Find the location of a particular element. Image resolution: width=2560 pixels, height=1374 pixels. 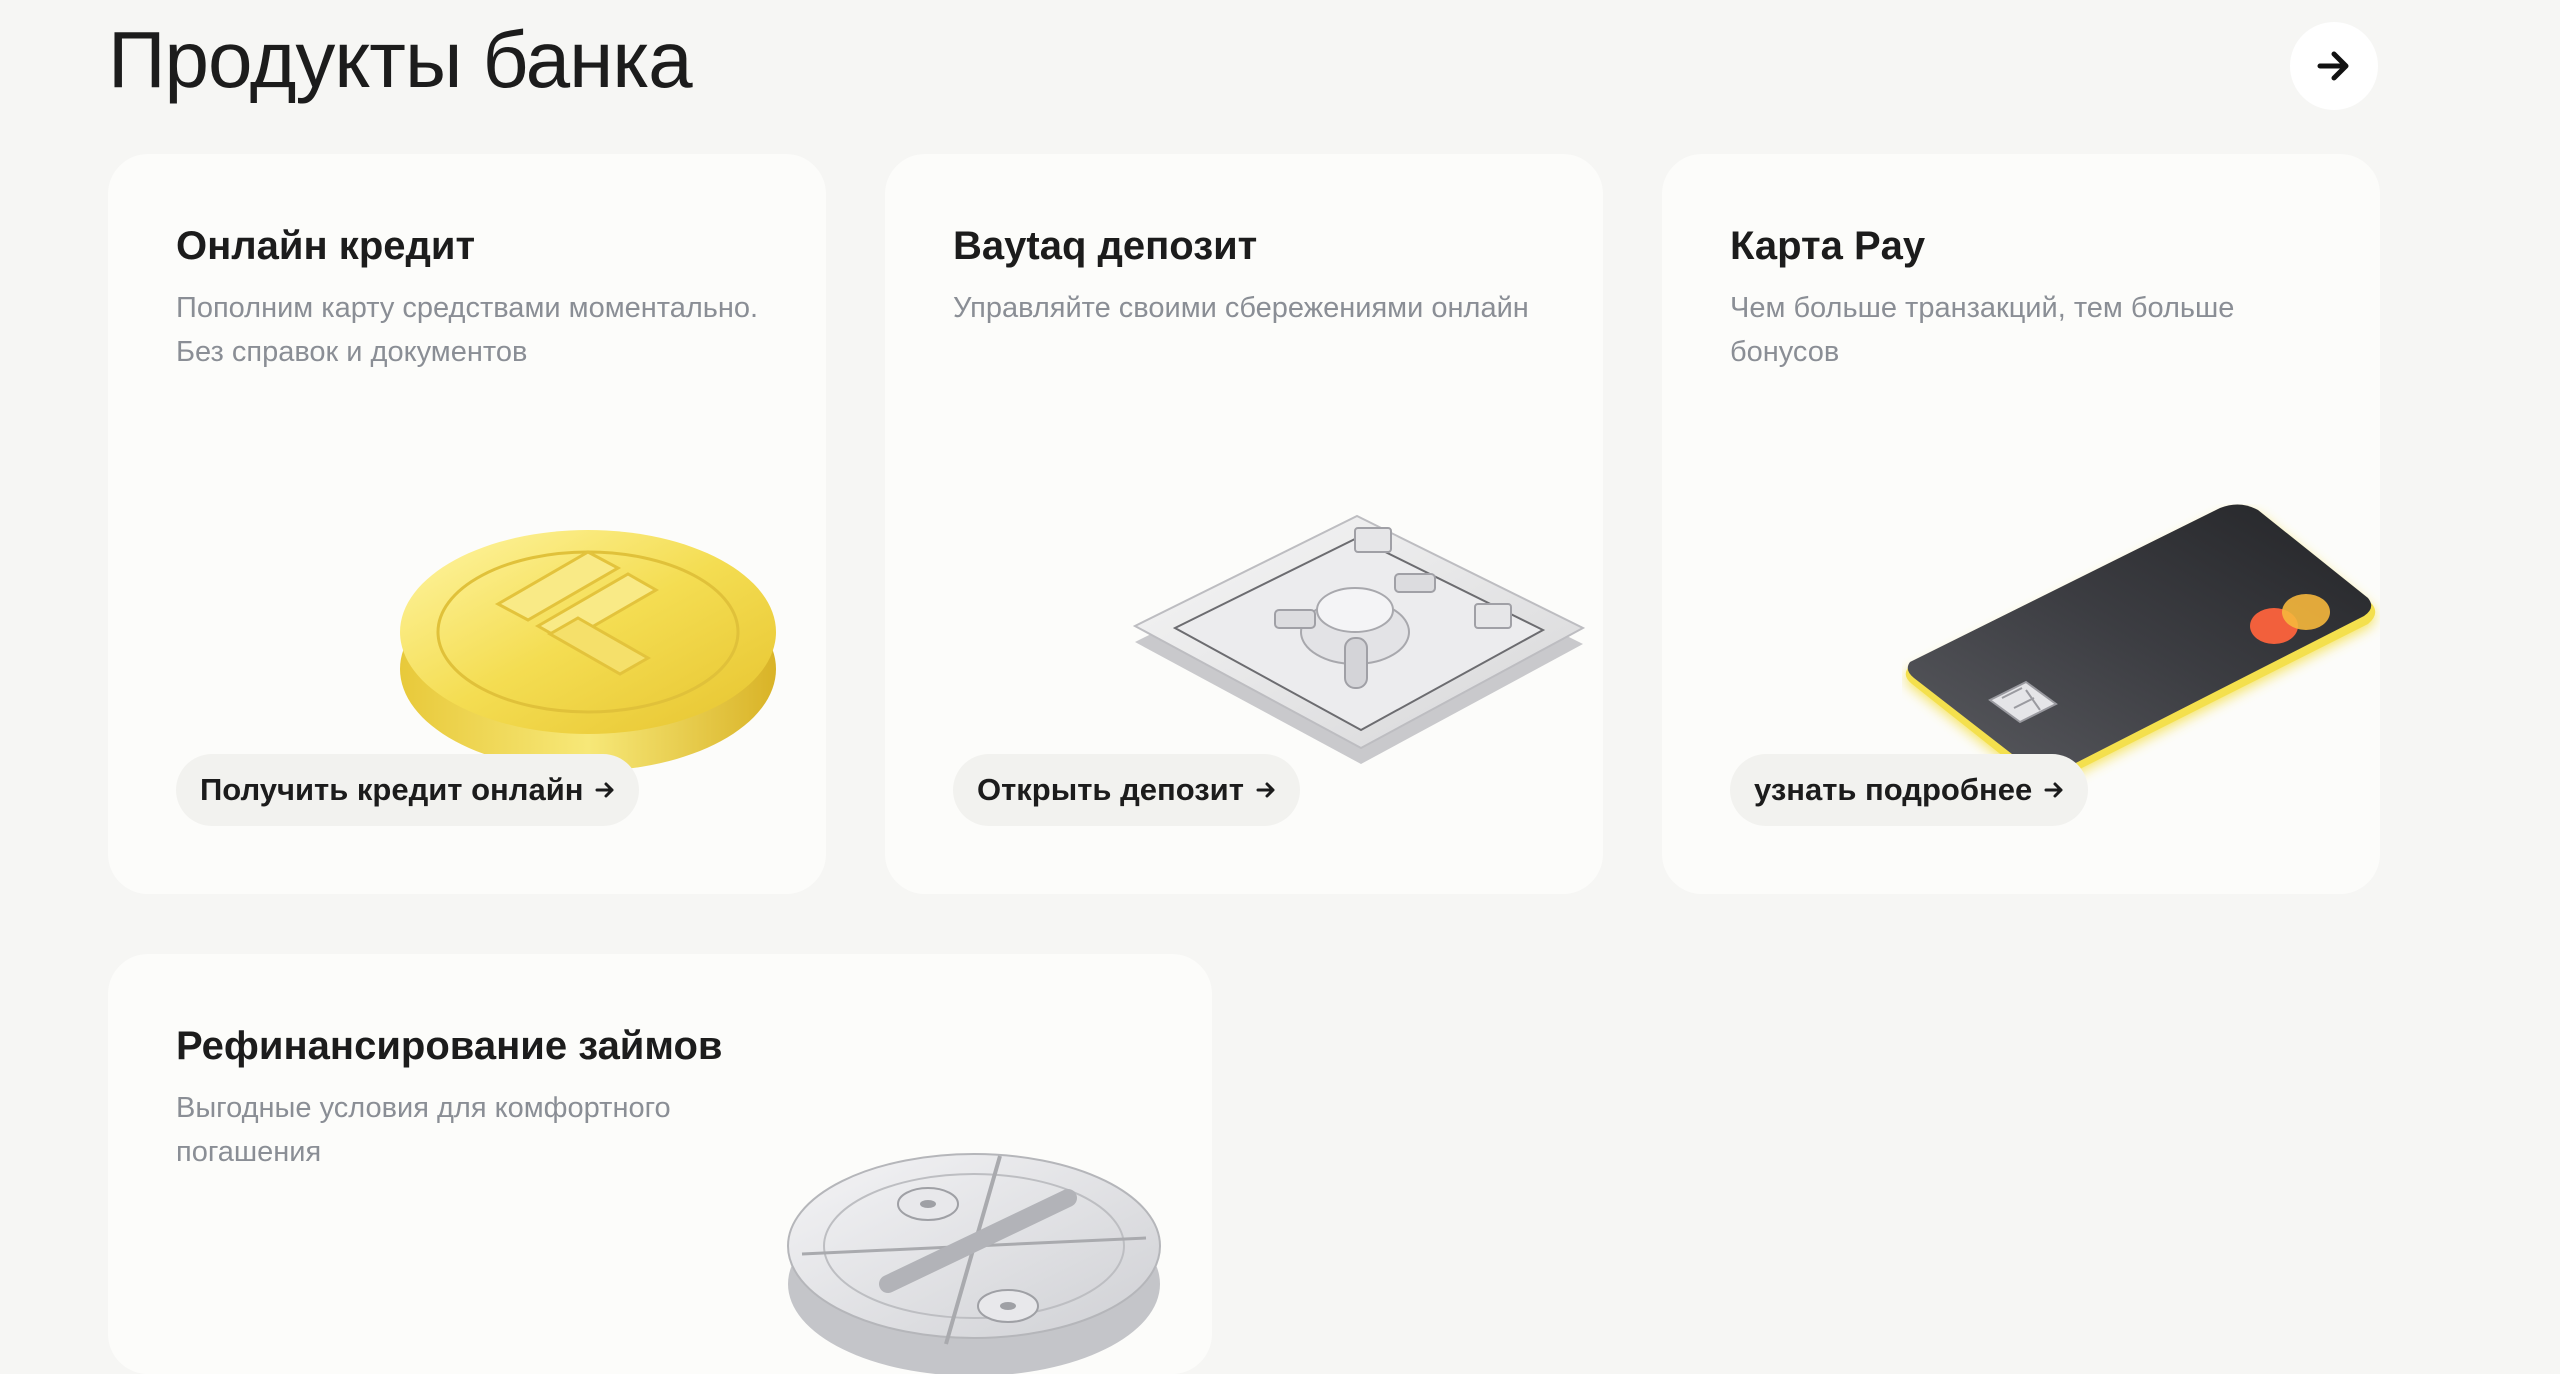

get-credit-online-button: Получить кредит онлайн is located at coordinates (408, 790).